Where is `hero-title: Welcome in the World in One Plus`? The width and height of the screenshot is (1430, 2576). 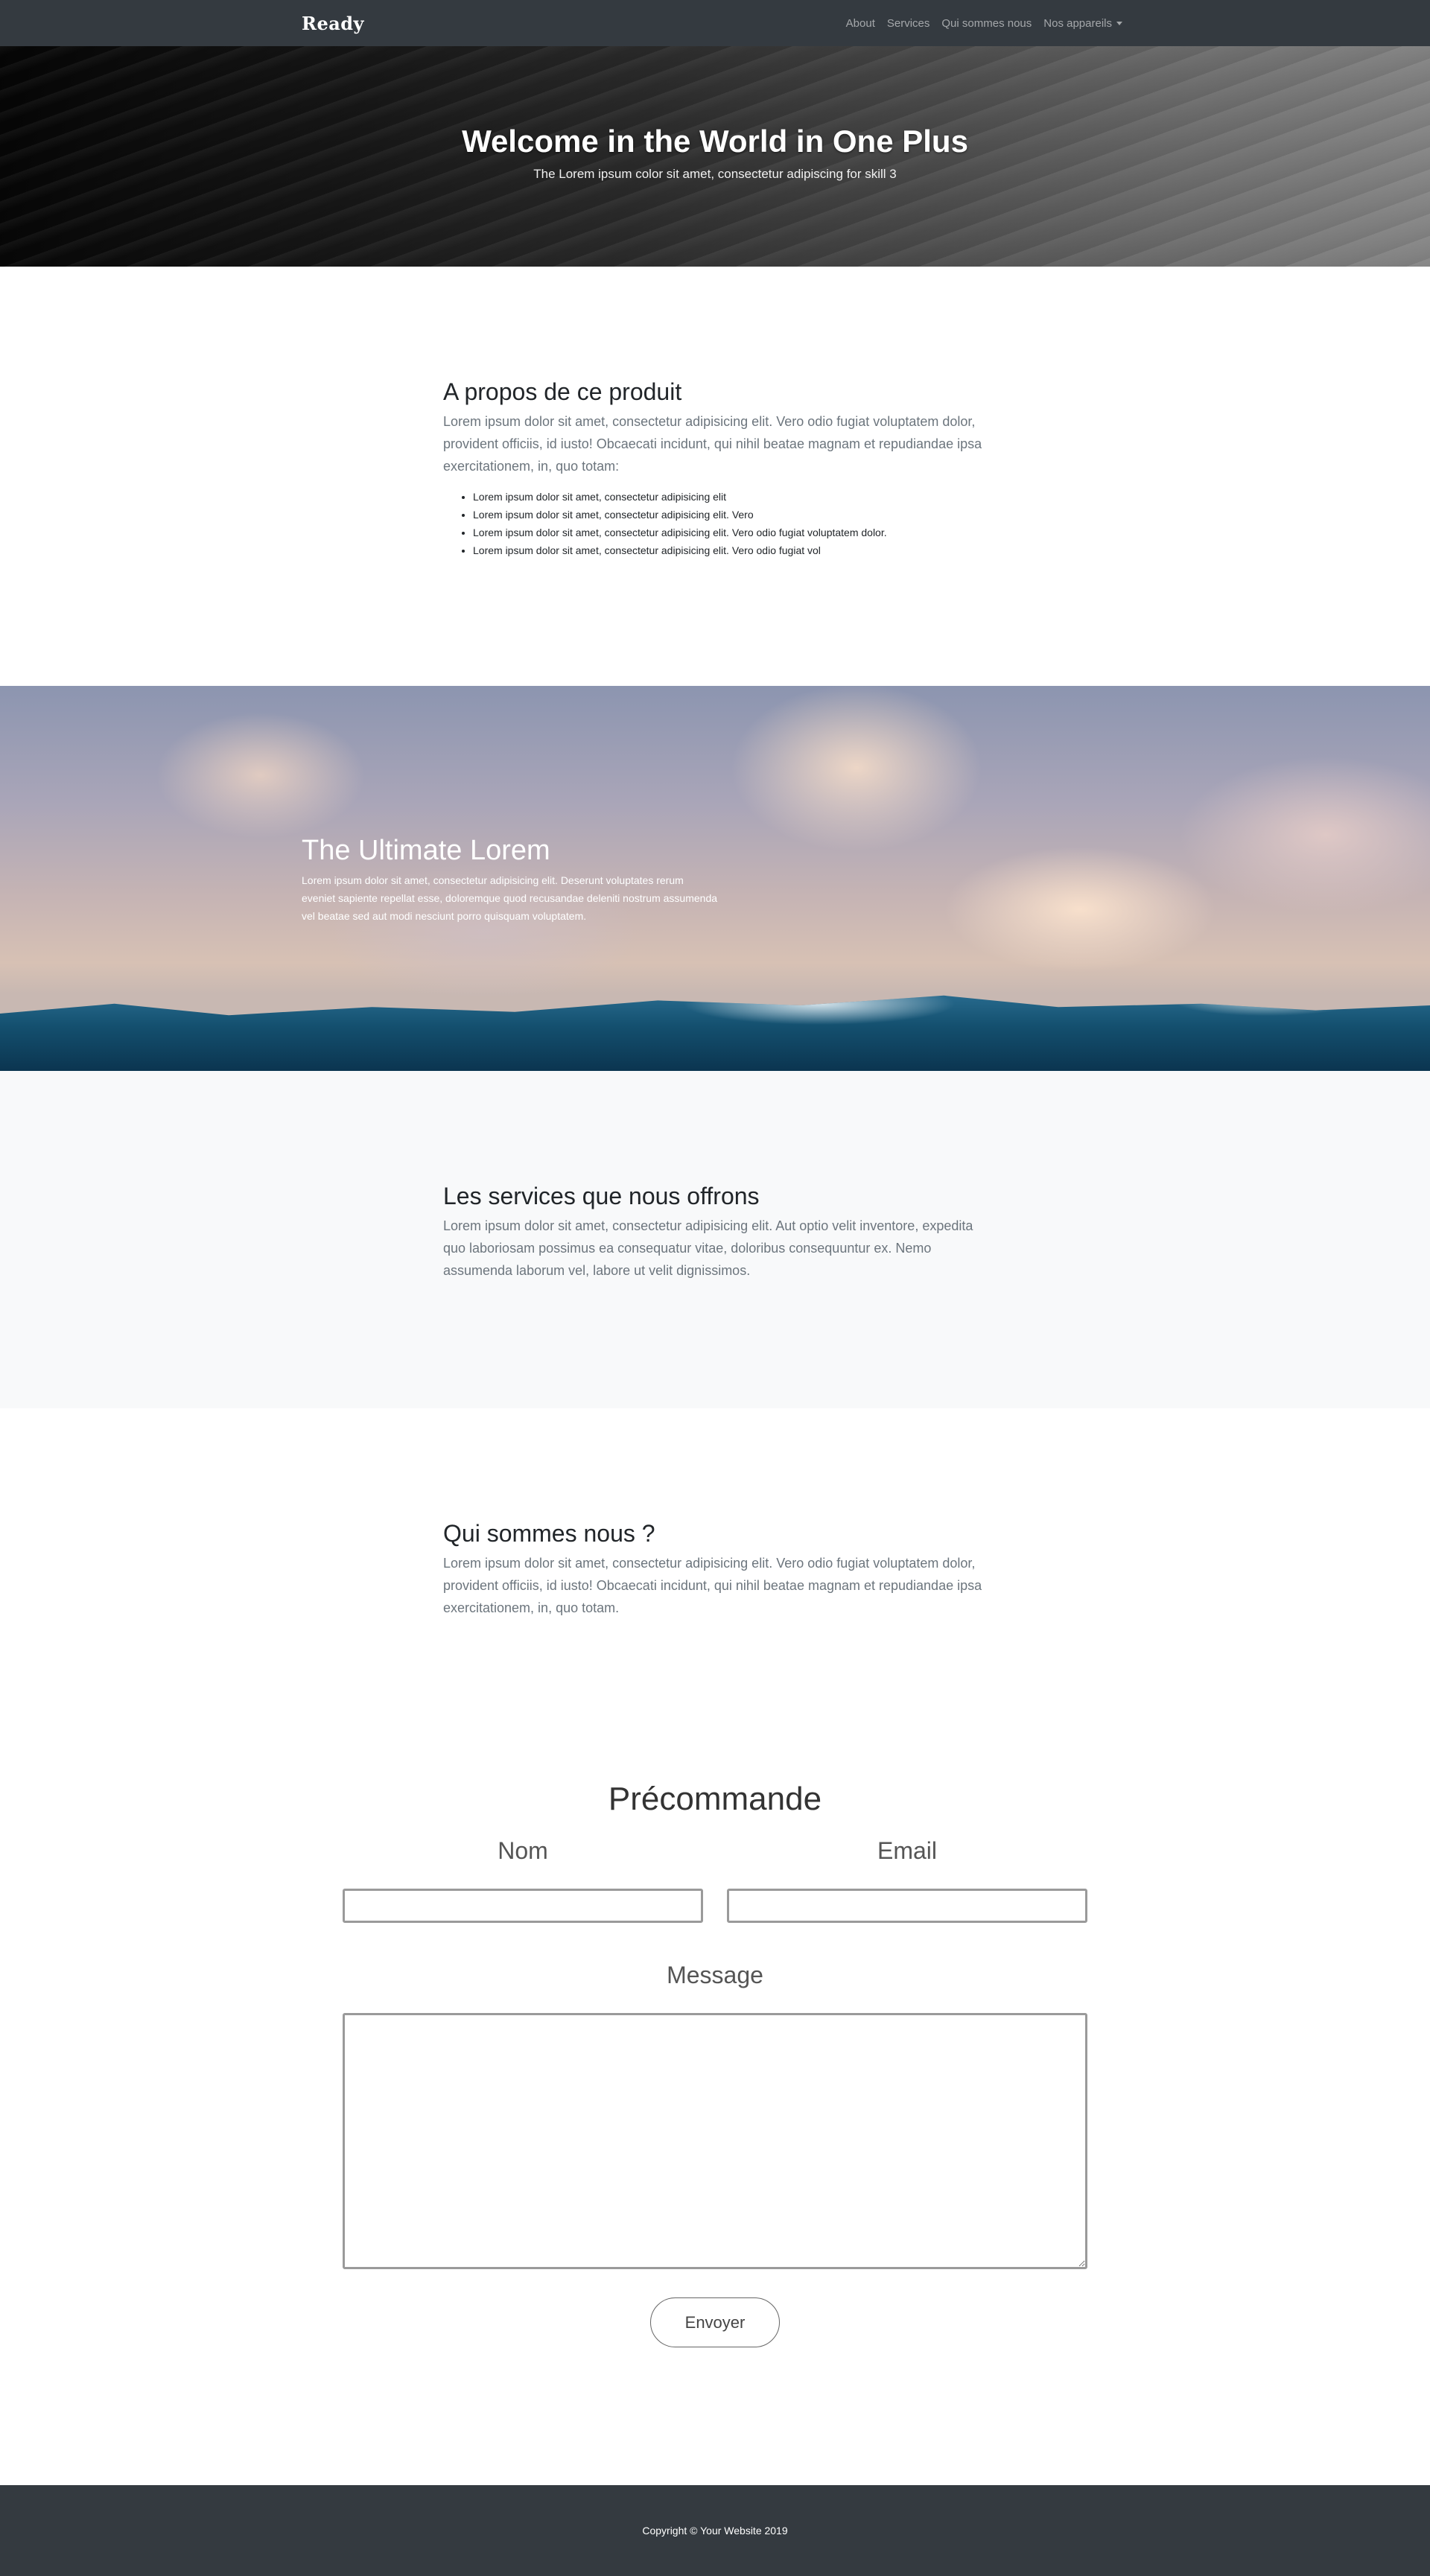
hero-title: Welcome in the World in One Plus is located at coordinates (715, 141).